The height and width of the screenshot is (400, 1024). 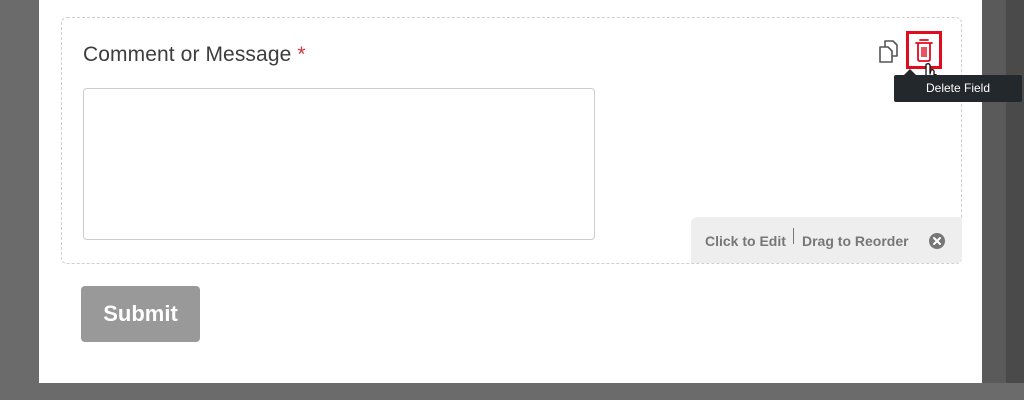 What do you see at coordinates (1015, 200) in the screenshot?
I see `scrollbar-track` at bounding box center [1015, 200].